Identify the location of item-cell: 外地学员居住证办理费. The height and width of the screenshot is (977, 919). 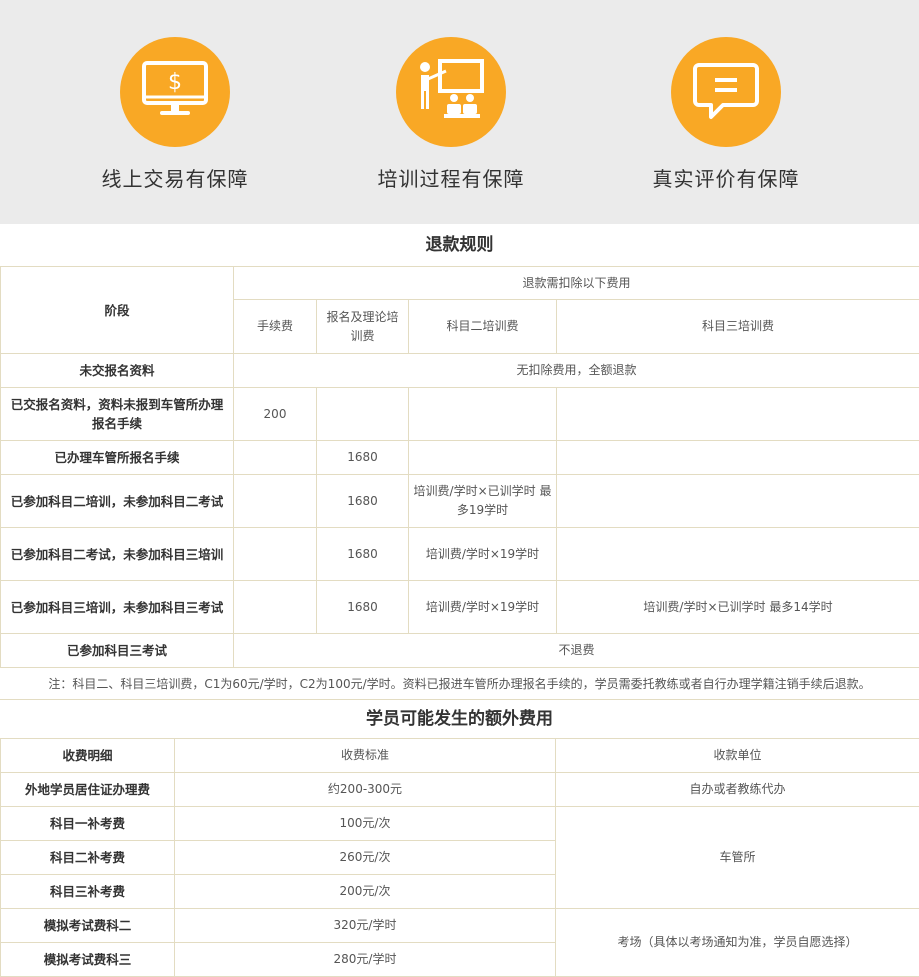
(88, 790).